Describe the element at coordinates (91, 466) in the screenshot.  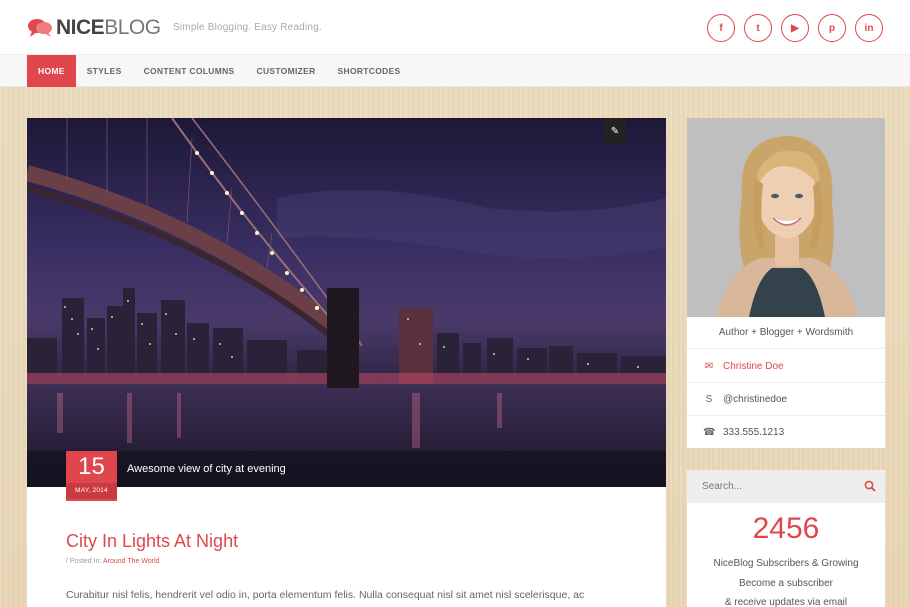
I see `post-date-day: 15` at that location.